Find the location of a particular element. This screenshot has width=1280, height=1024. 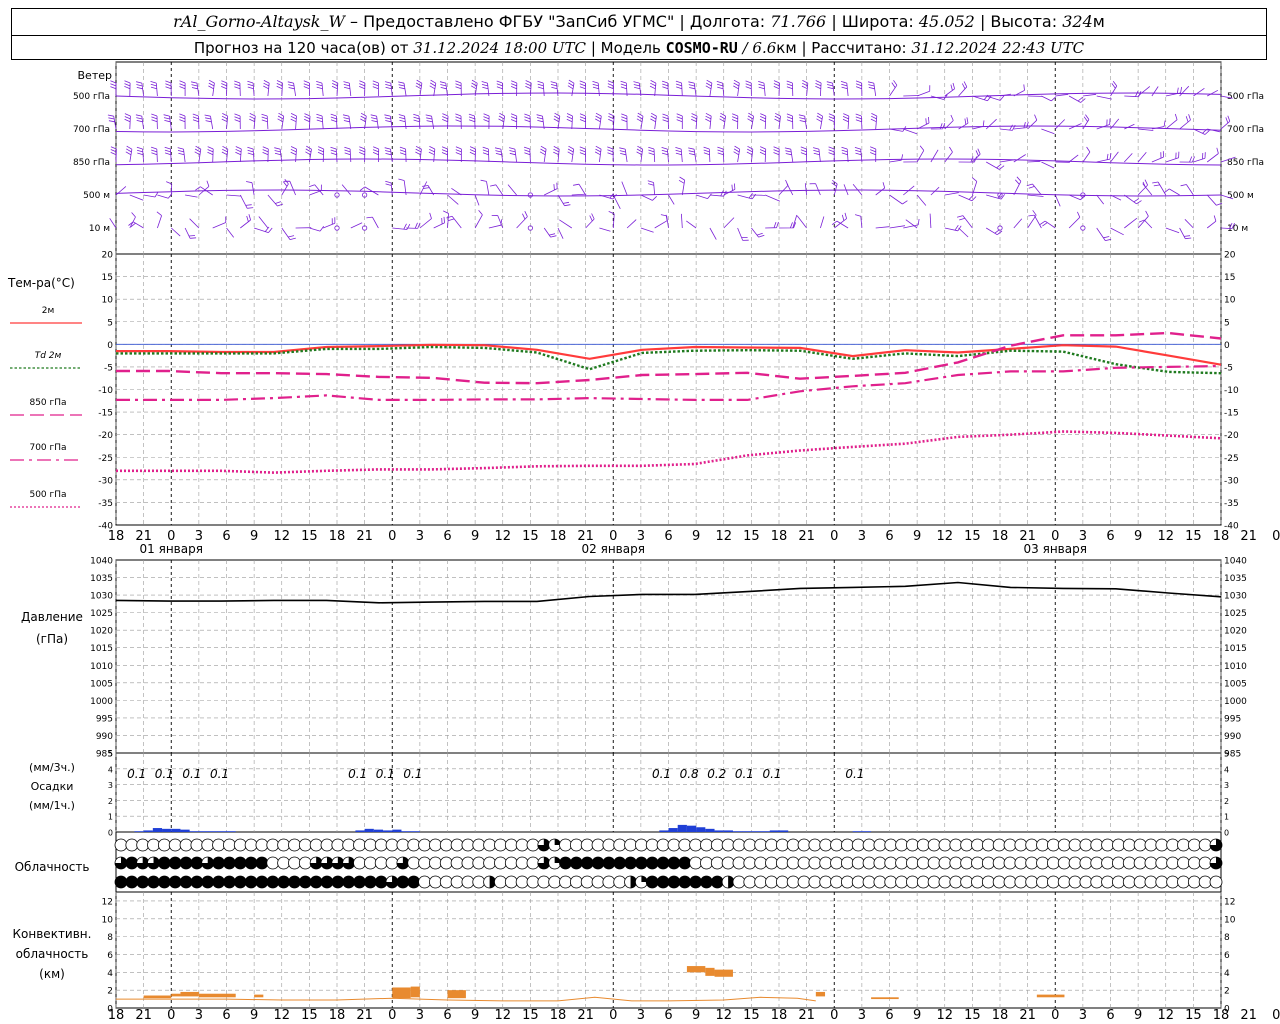

temp-axis-tick-right: 10 is located at coordinates (1230, 301).